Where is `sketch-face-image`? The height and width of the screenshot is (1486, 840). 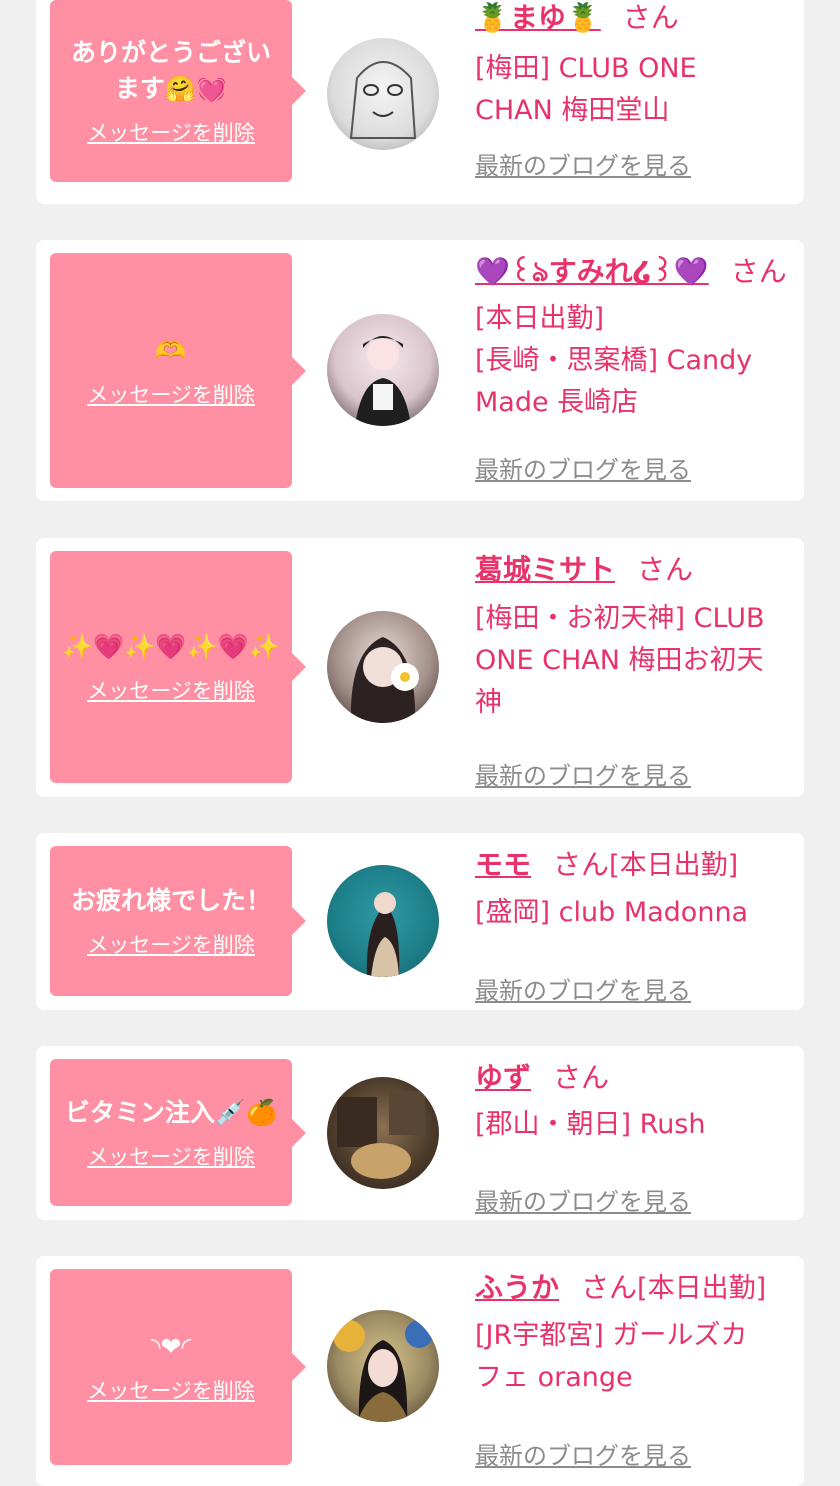
sketch-face-image is located at coordinates (383, 100).